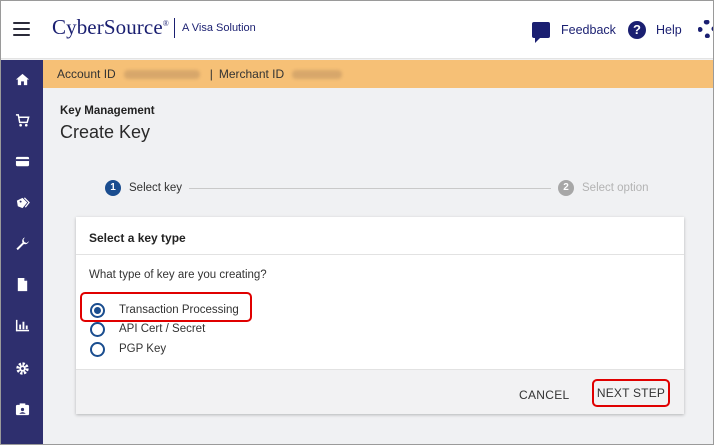 This screenshot has height=445, width=714. I want to click on logo-text: CyberSource, so click(107, 27).